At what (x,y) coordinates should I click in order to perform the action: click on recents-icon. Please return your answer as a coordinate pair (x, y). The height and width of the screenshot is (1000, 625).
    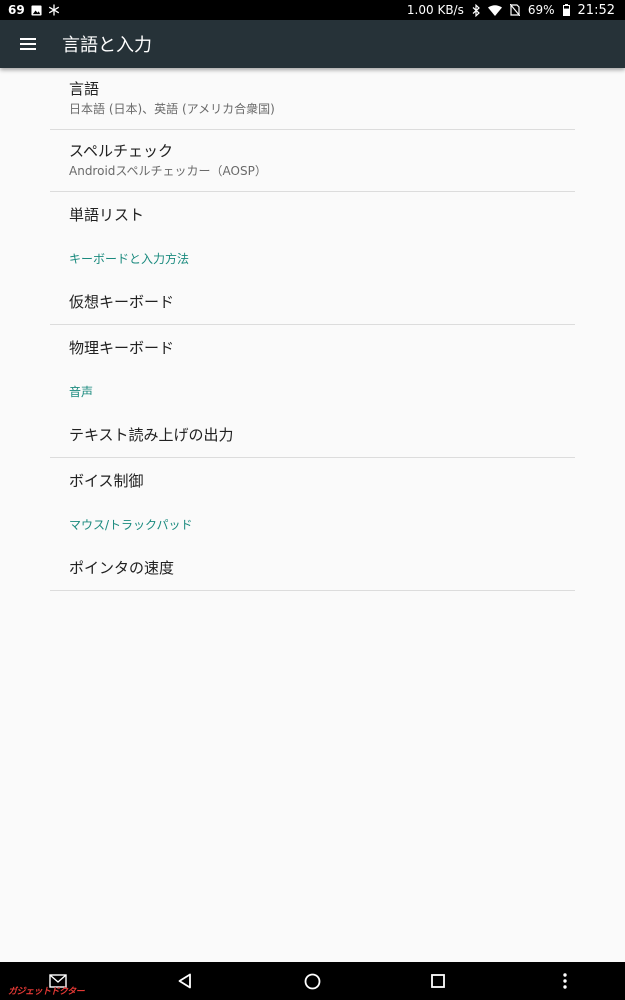
    Looking at the image, I should click on (438, 981).